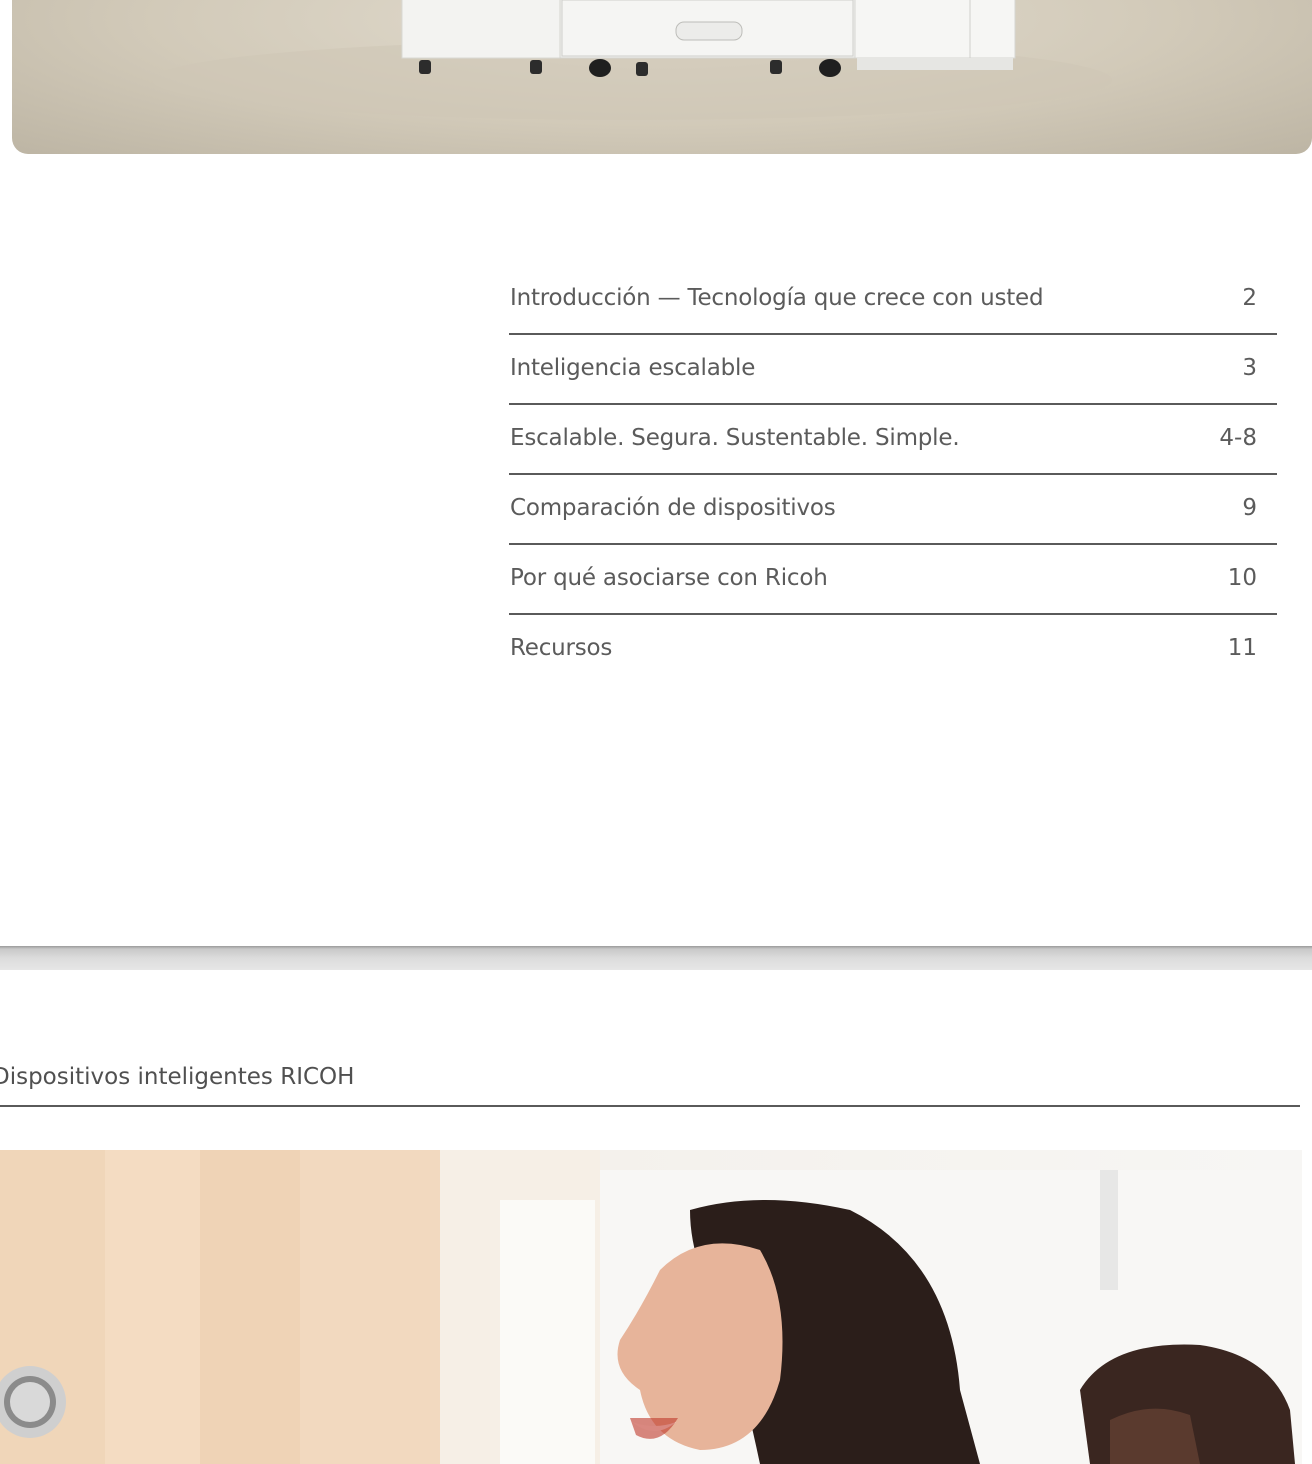 The height and width of the screenshot is (1464, 1312). What do you see at coordinates (1249, 298) in the screenshot?
I see `toc-entry-page: 2` at bounding box center [1249, 298].